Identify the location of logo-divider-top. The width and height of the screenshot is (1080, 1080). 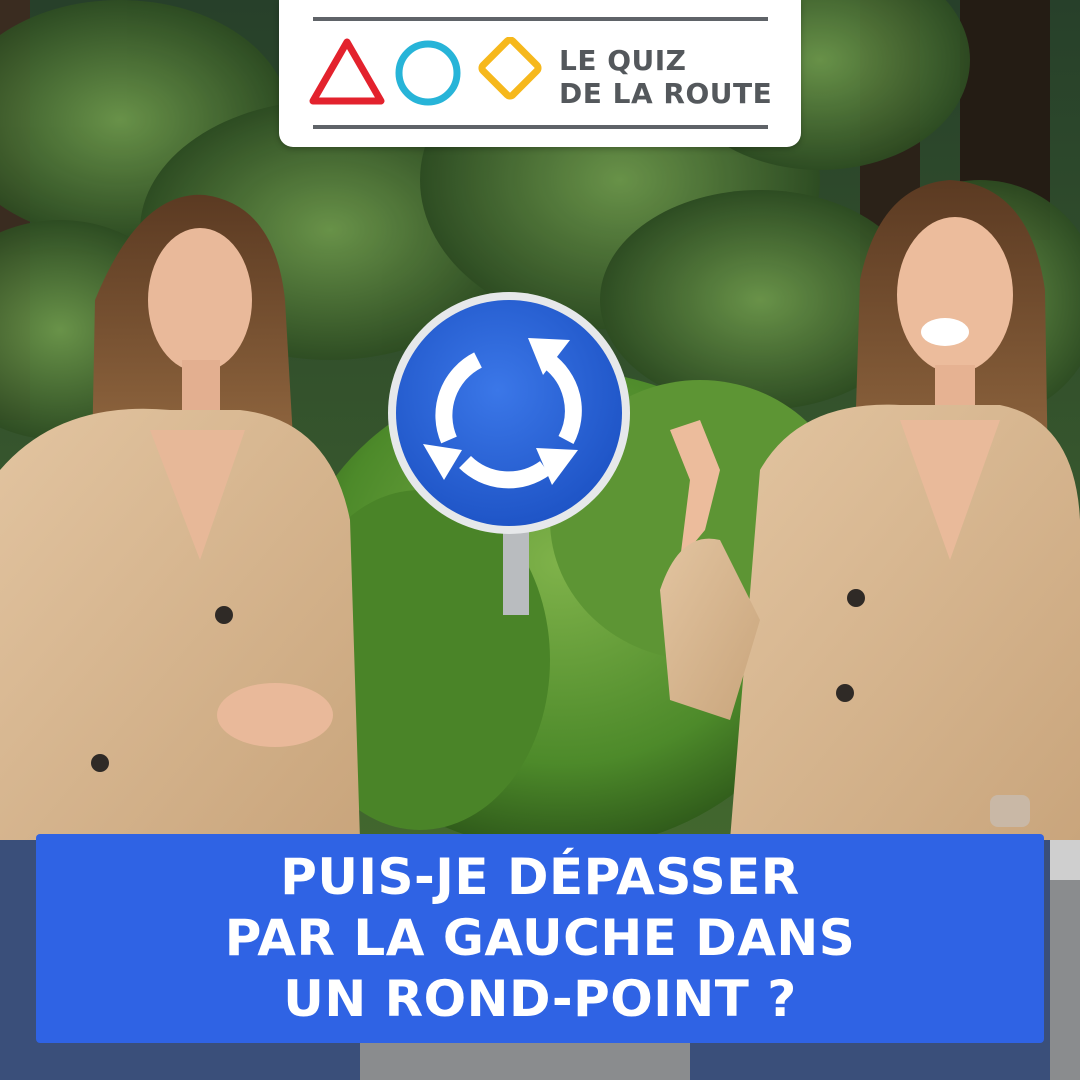
(540, 19).